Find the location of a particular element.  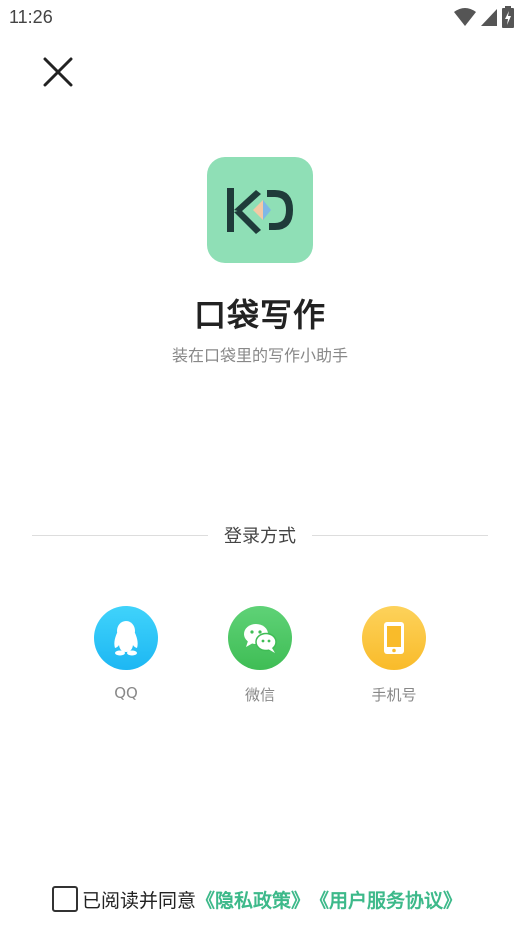

agreement-row: 已阅读并同意 《隐私政策》 《用户服务协议》 is located at coordinates (257, 899).